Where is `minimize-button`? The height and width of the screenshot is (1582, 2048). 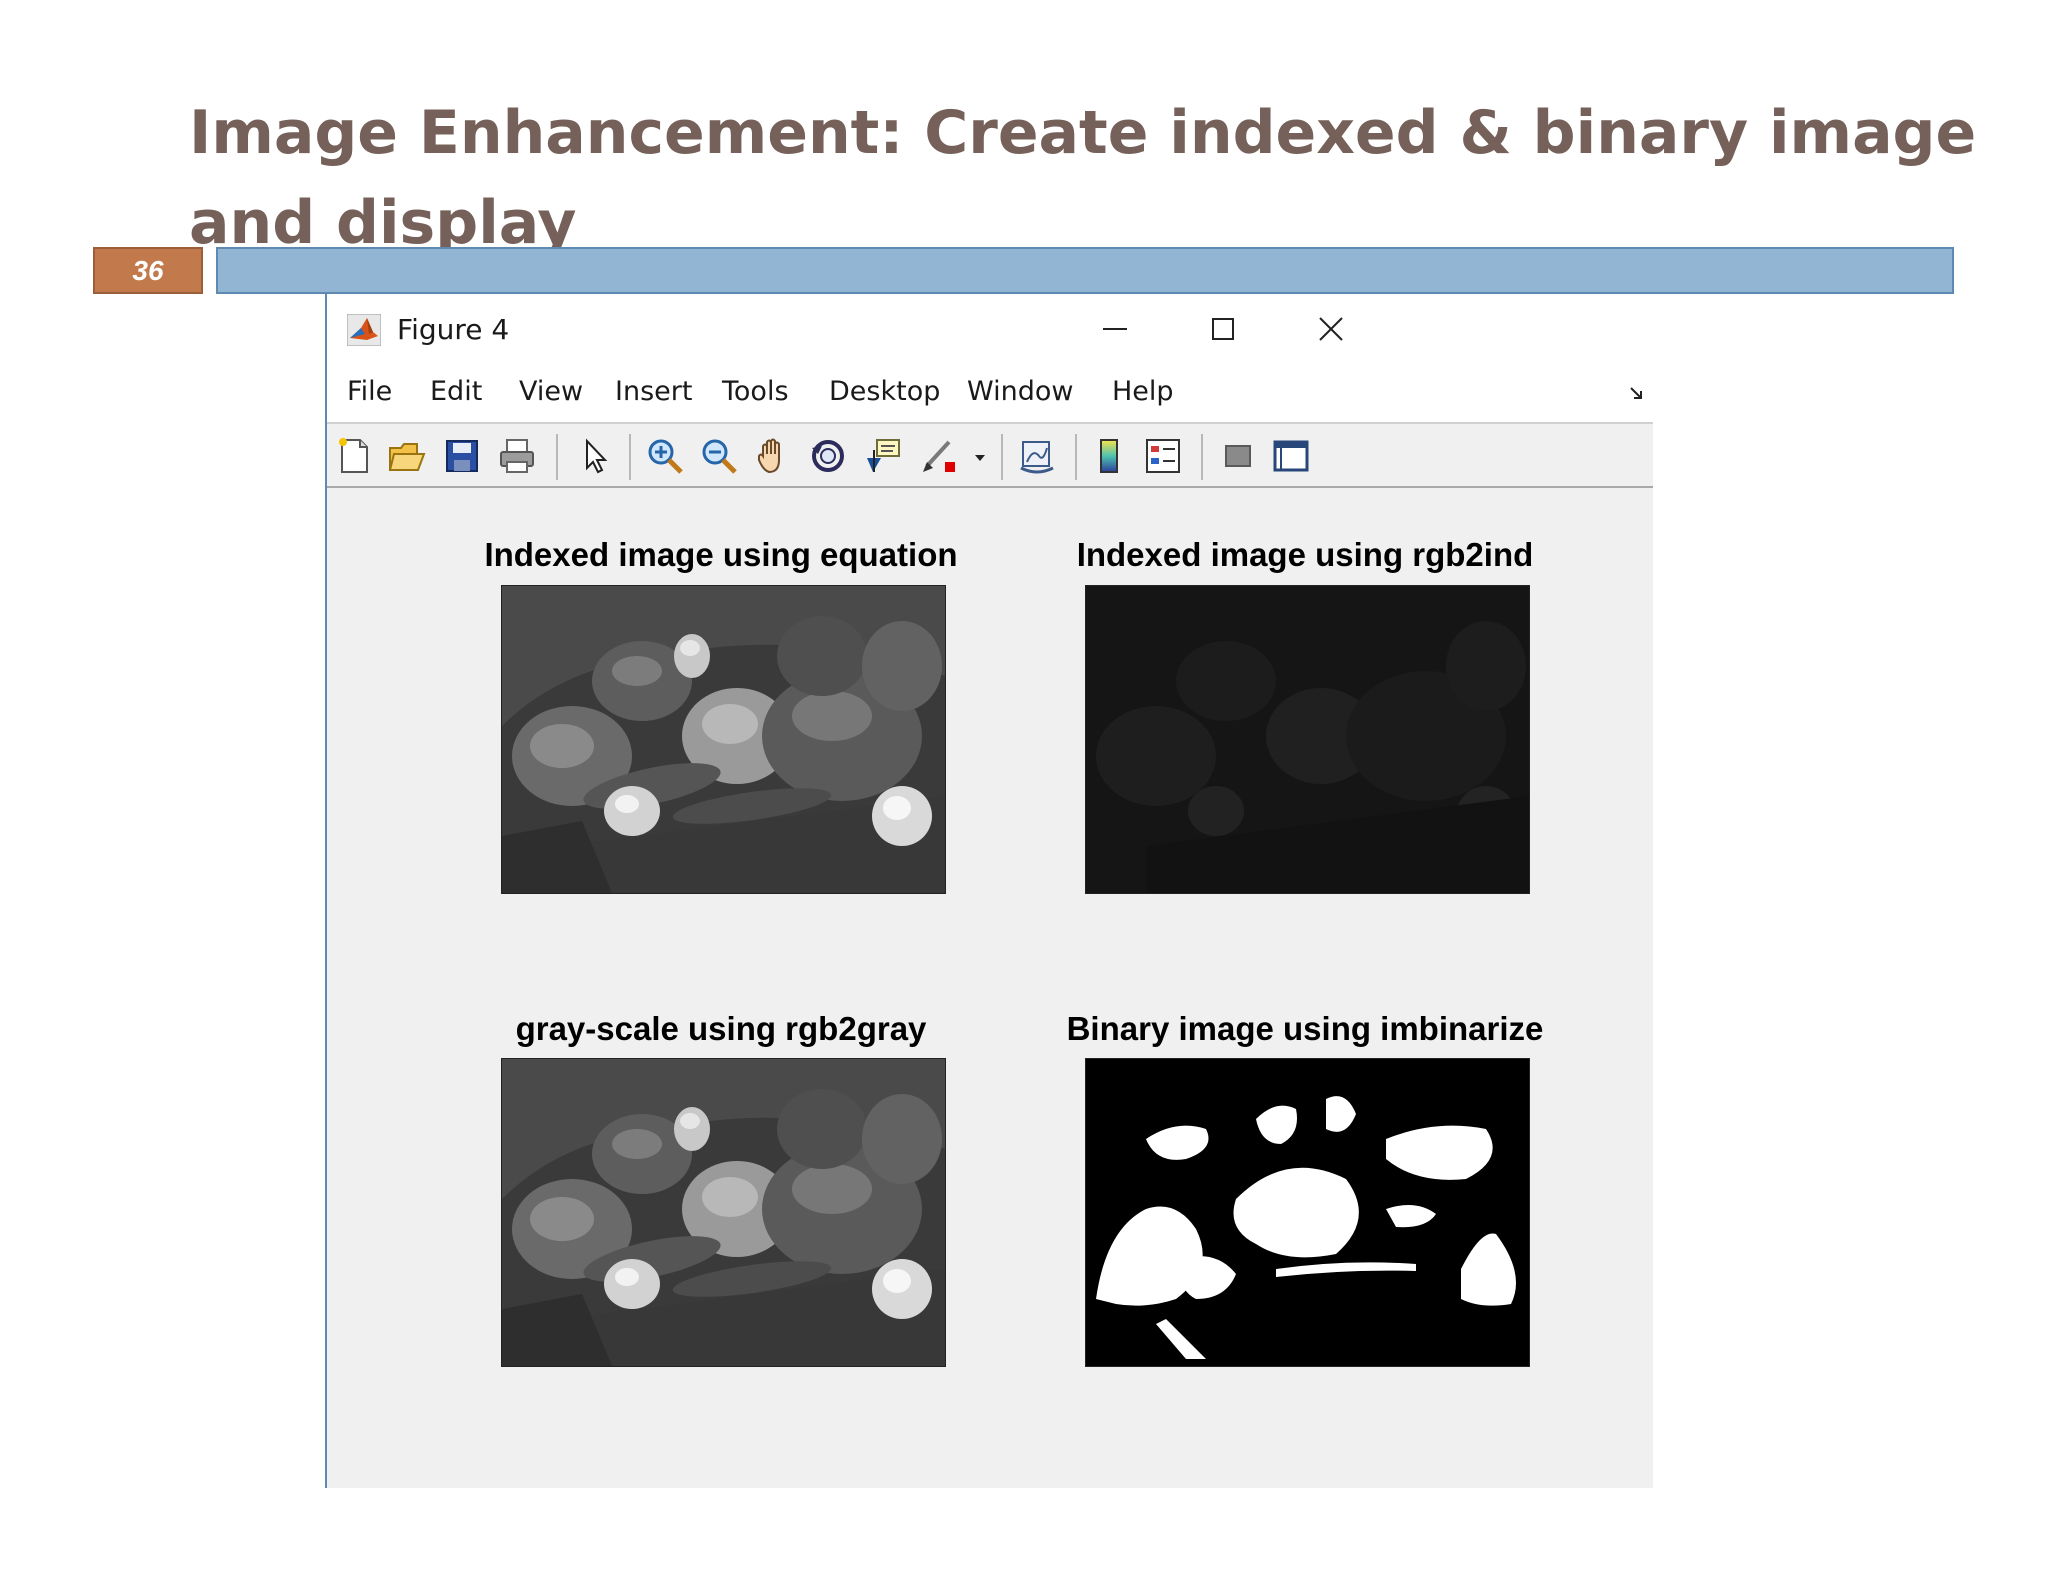 minimize-button is located at coordinates (1115, 329).